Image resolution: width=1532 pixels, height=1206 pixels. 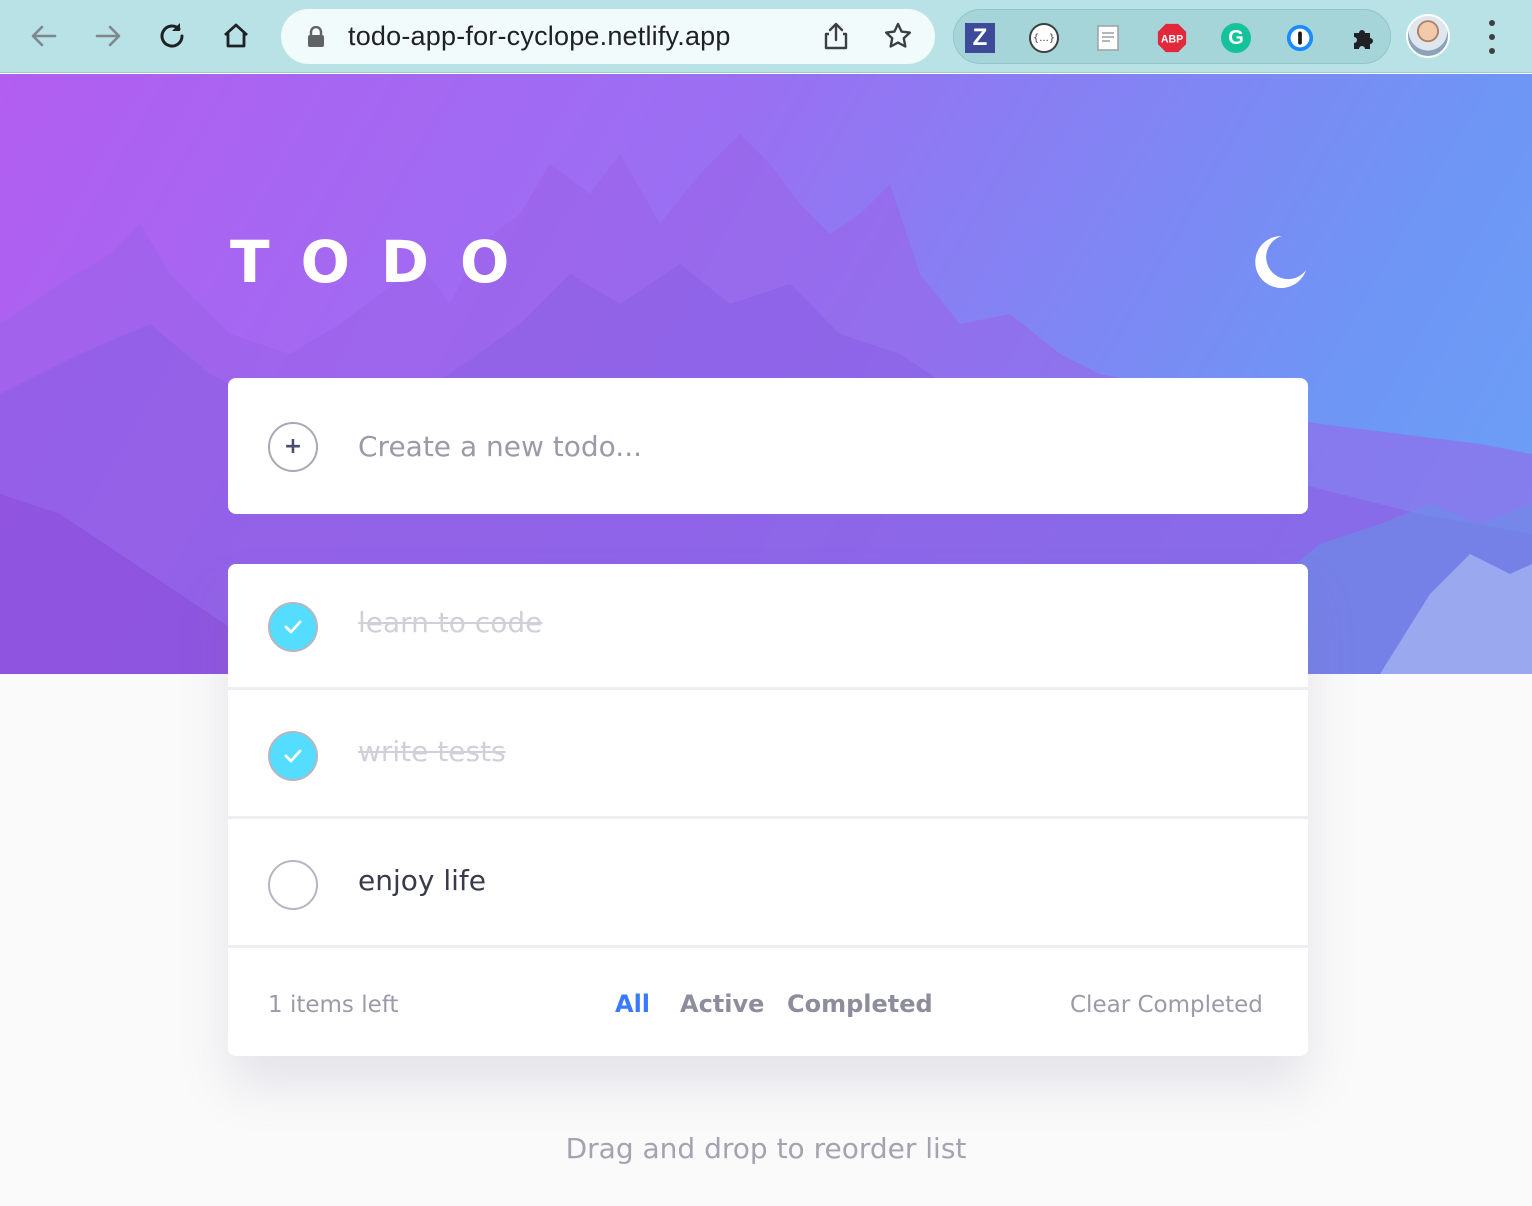 What do you see at coordinates (1236, 38) in the screenshot?
I see `grammarly-icon: G` at bounding box center [1236, 38].